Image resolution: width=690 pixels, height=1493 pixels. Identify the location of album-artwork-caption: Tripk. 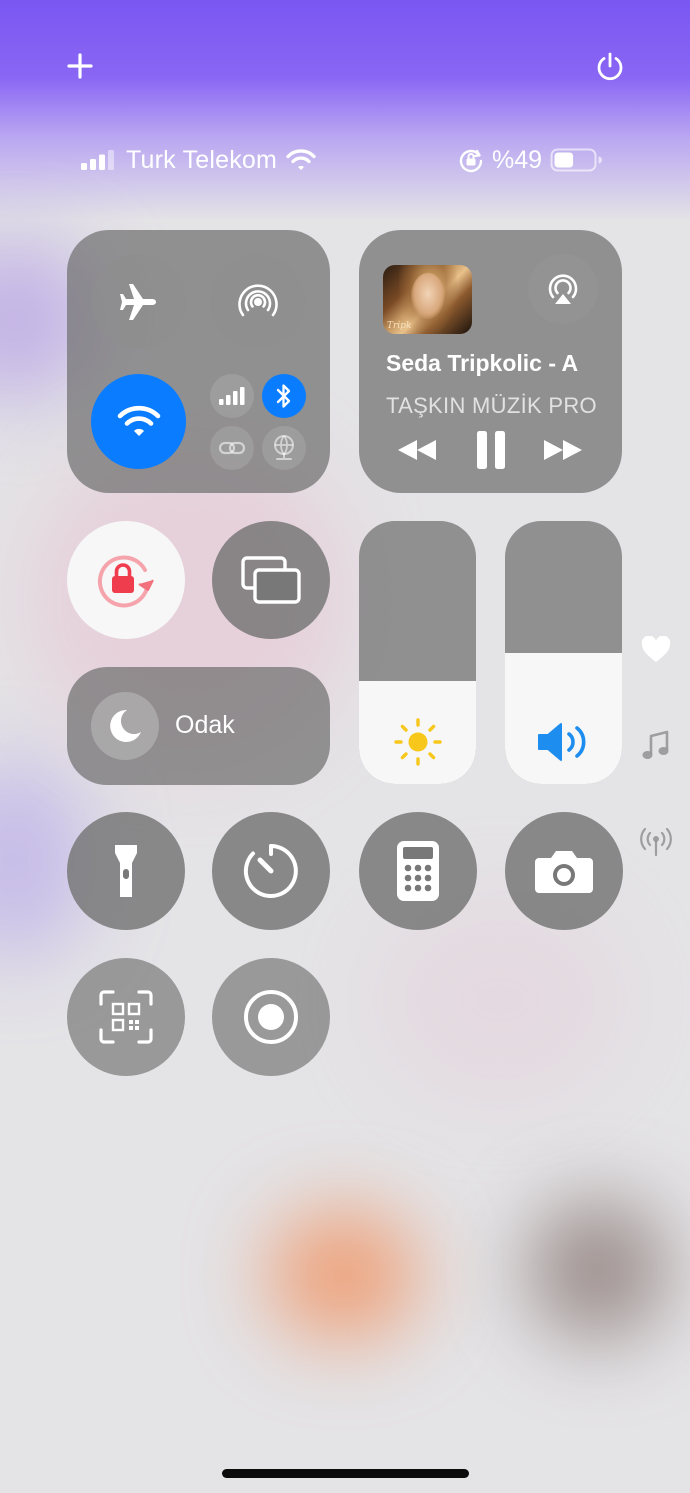
(399, 326).